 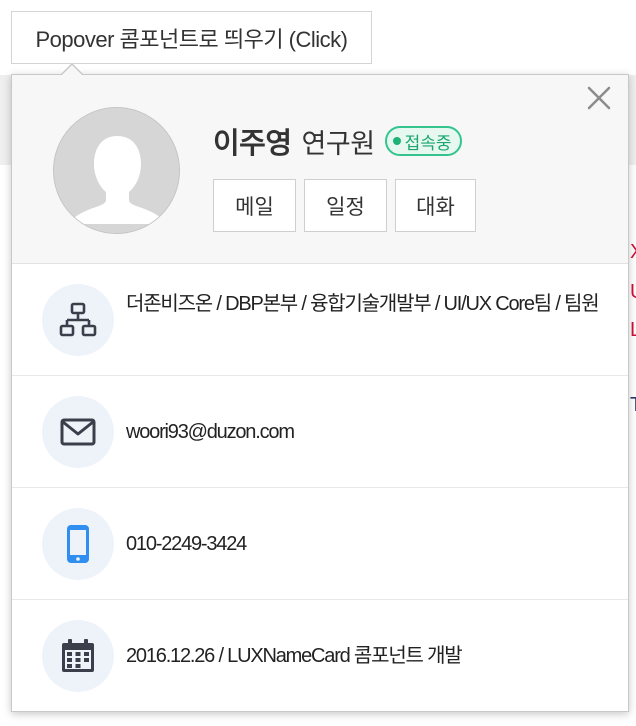 I want to click on avatar-silhouette-icon, so click(x=116, y=170).